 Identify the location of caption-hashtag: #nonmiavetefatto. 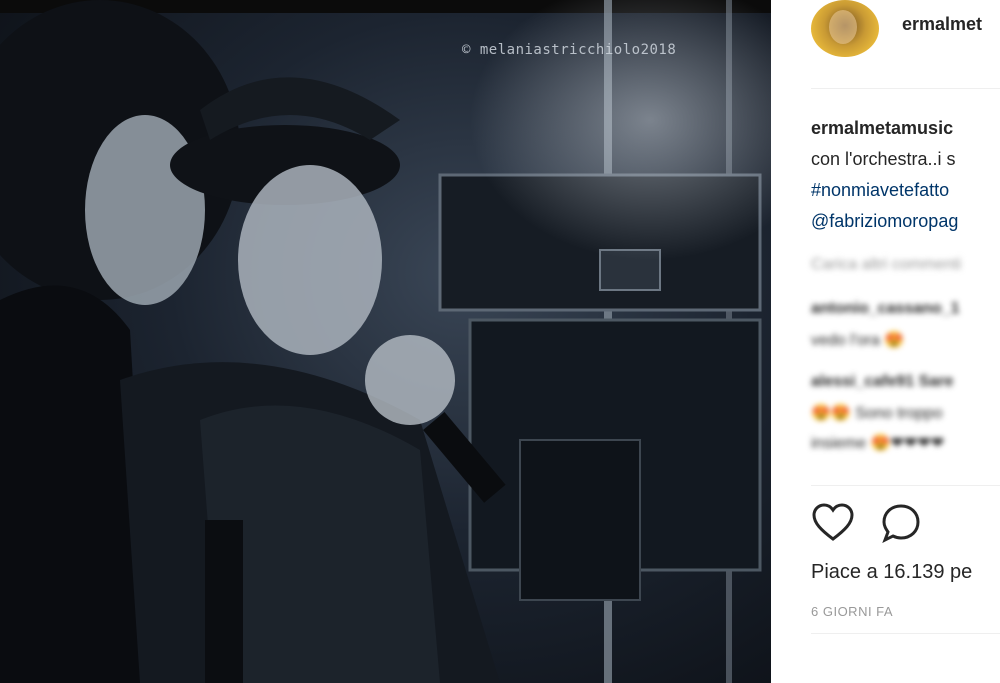
(880, 190).